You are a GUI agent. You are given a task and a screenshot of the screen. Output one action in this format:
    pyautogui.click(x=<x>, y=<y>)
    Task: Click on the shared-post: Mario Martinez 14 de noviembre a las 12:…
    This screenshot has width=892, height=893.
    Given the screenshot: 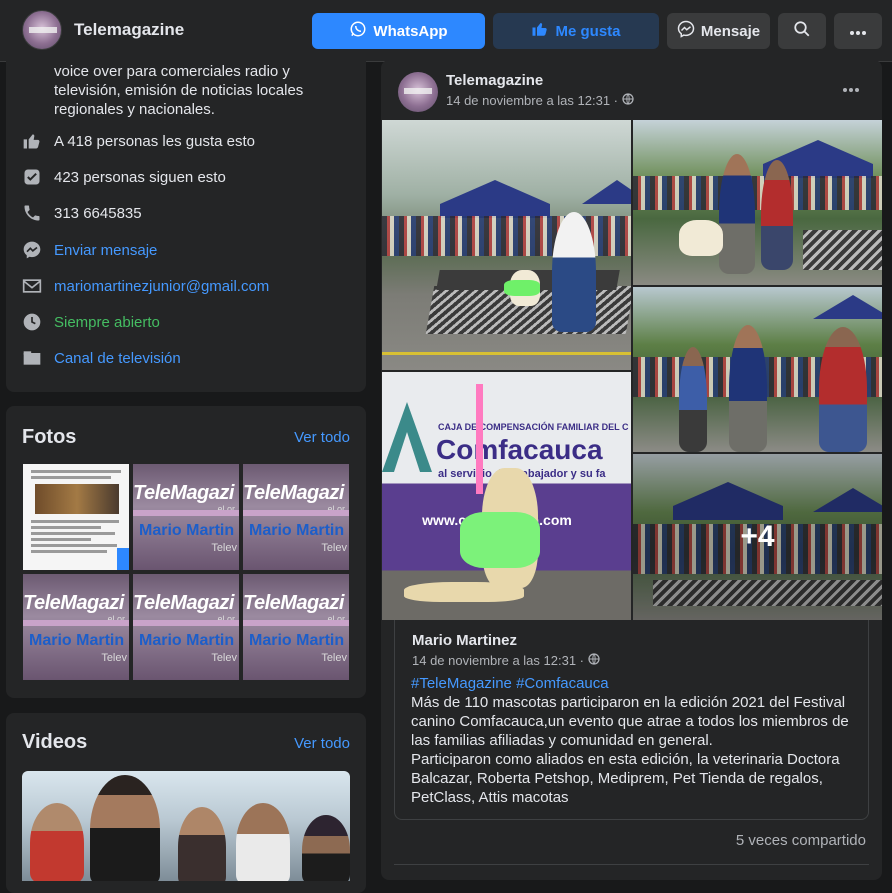 What is the action you would take?
    pyautogui.click(x=631, y=720)
    